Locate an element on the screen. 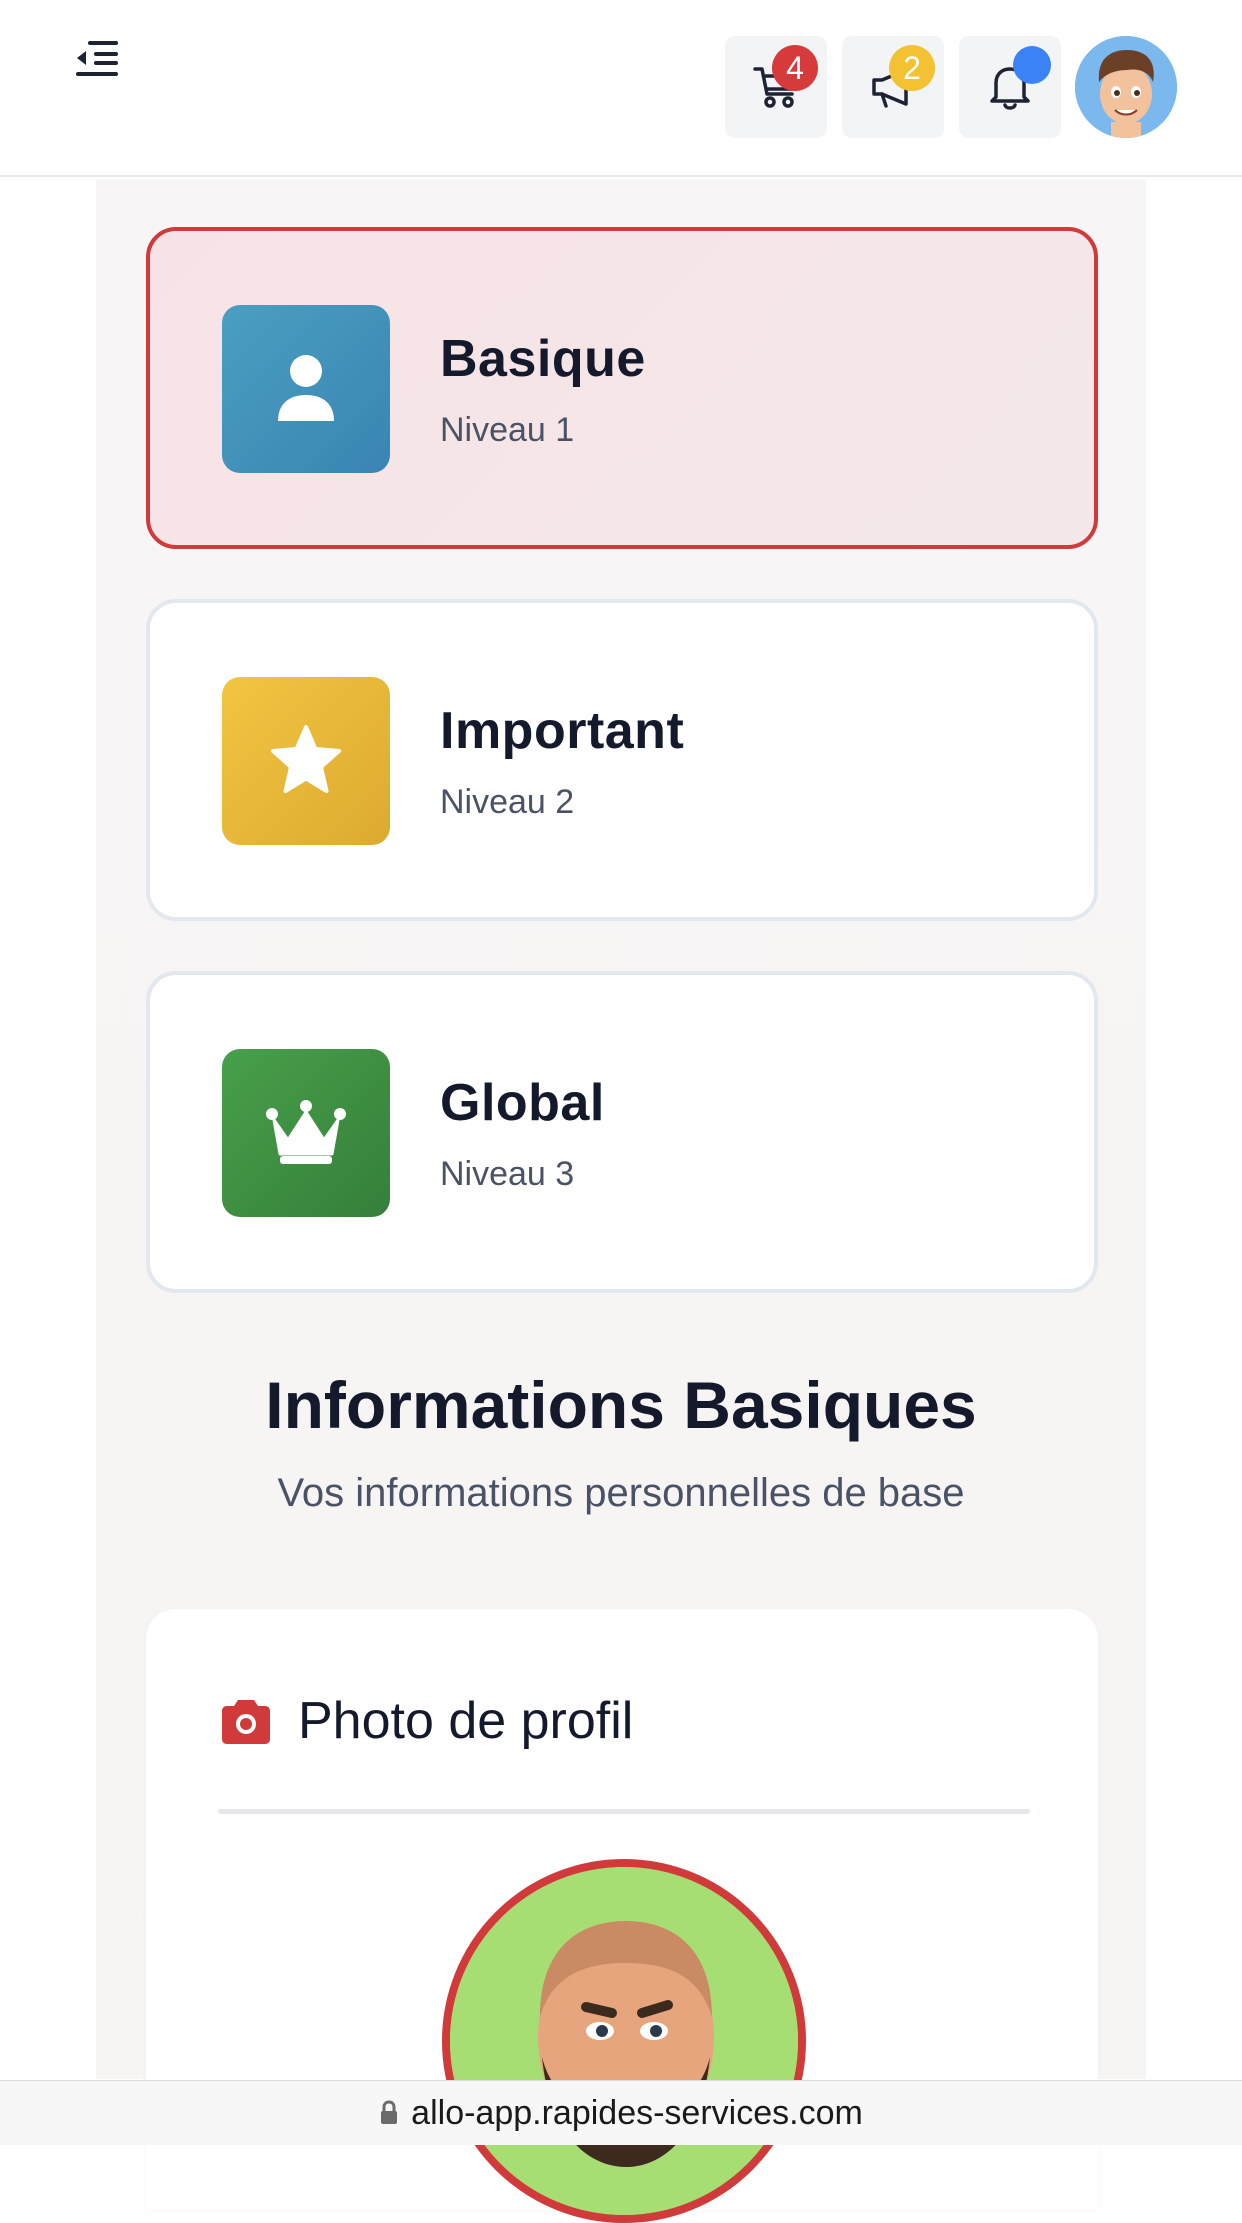 Image resolution: width=1242 pixels, height=2223 pixels. announcements-count-badge: 2 is located at coordinates (912, 68).